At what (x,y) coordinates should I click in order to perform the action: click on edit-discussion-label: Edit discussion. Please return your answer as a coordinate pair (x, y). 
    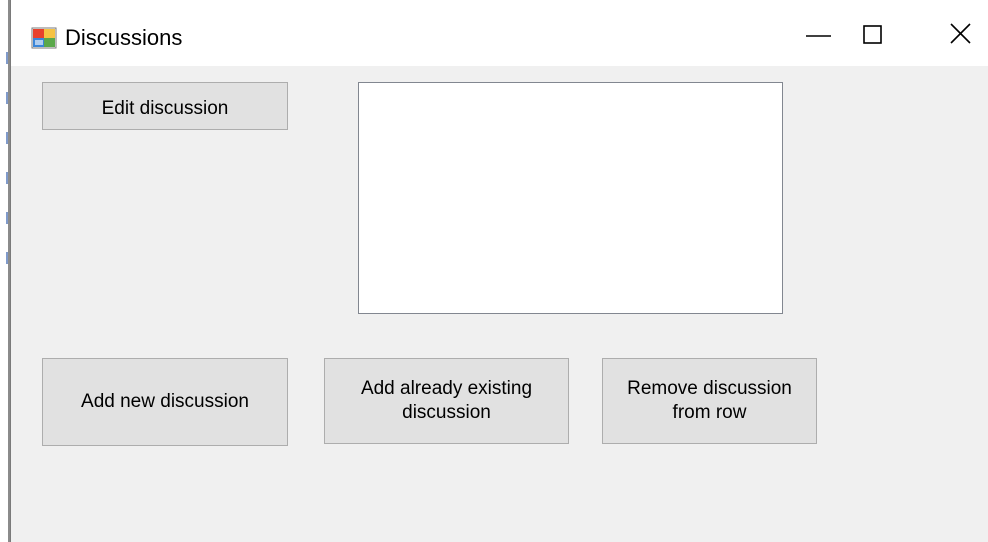
    Looking at the image, I should click on (165, 108).